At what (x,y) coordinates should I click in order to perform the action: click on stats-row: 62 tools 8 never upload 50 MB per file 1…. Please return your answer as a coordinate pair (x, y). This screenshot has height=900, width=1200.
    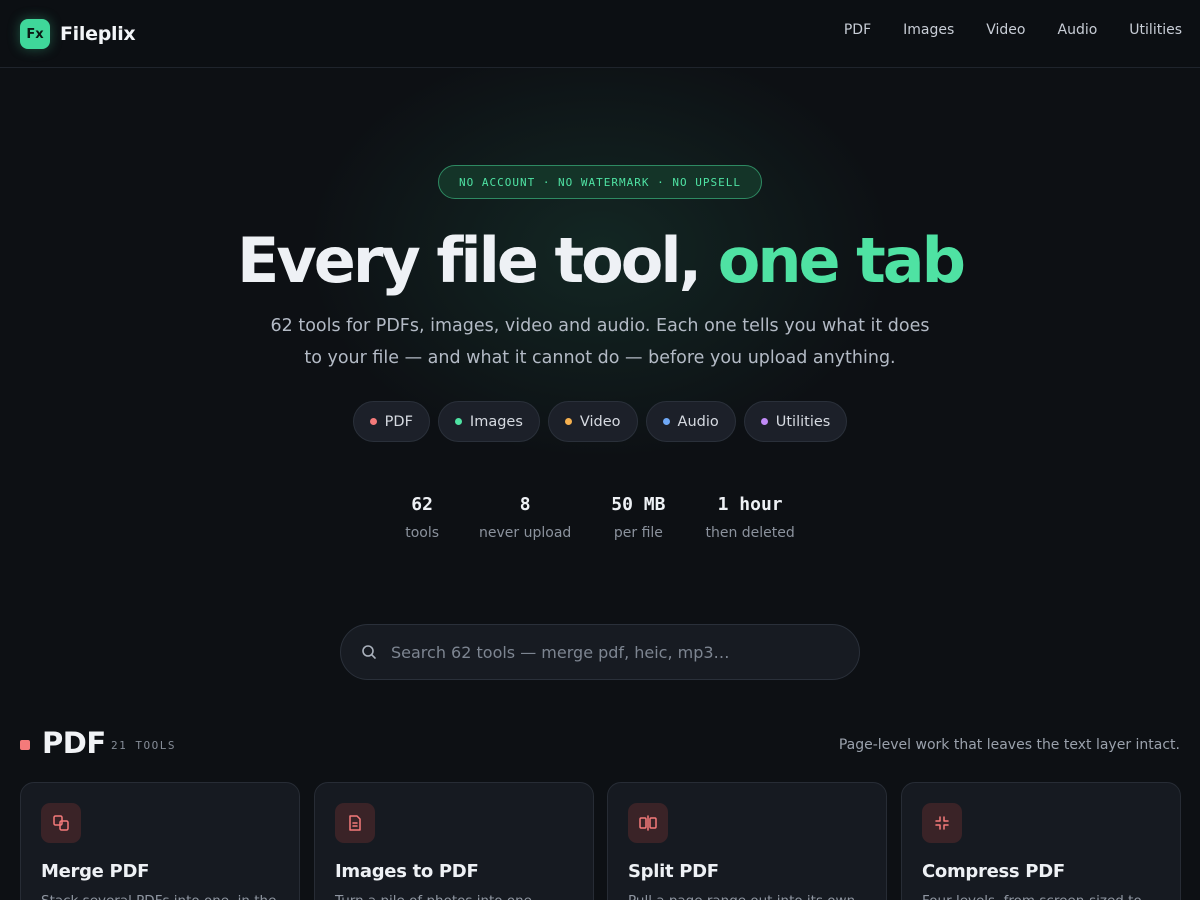
    Looking at the image, I should click on (600, 517).